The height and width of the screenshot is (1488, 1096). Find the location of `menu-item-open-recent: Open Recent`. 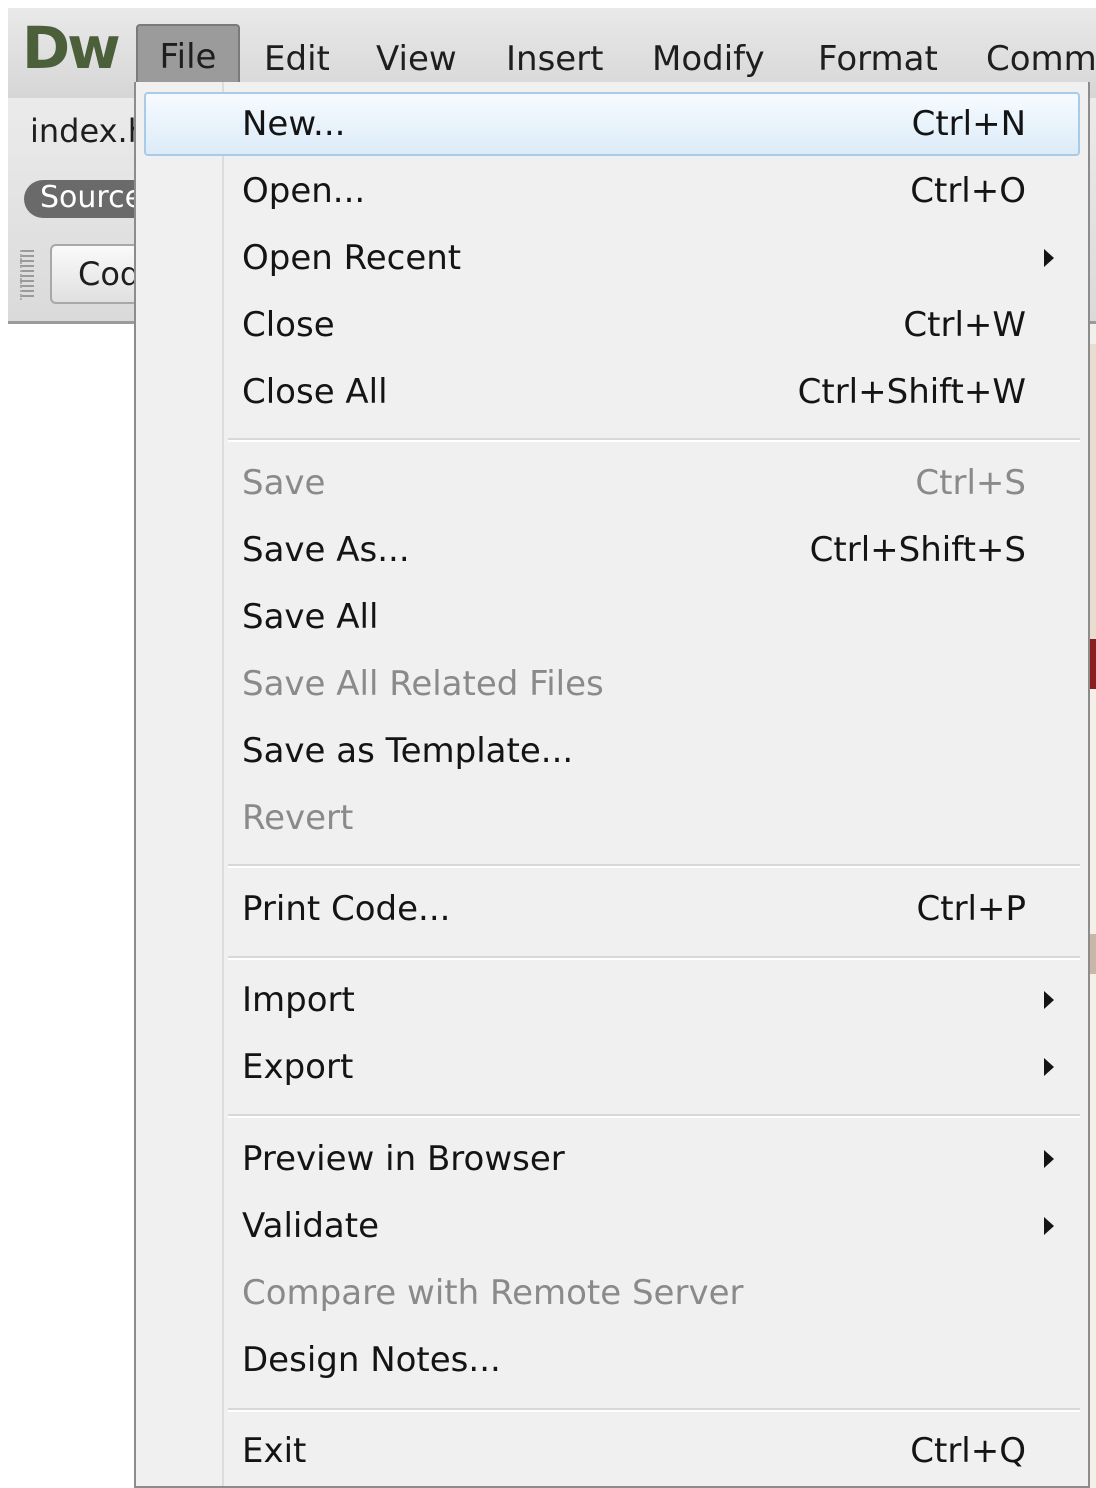

menu-item-open-recent: Open Recent is located at coordinates (612, 258).